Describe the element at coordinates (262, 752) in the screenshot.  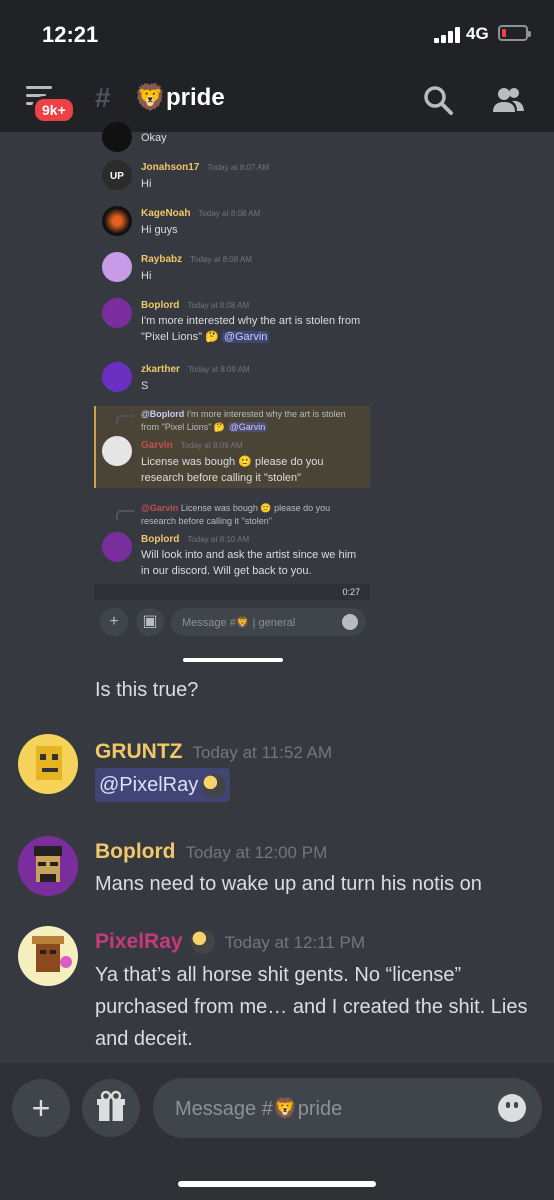
I see `message-timestamp: Today at 11:52 AM` at that location.